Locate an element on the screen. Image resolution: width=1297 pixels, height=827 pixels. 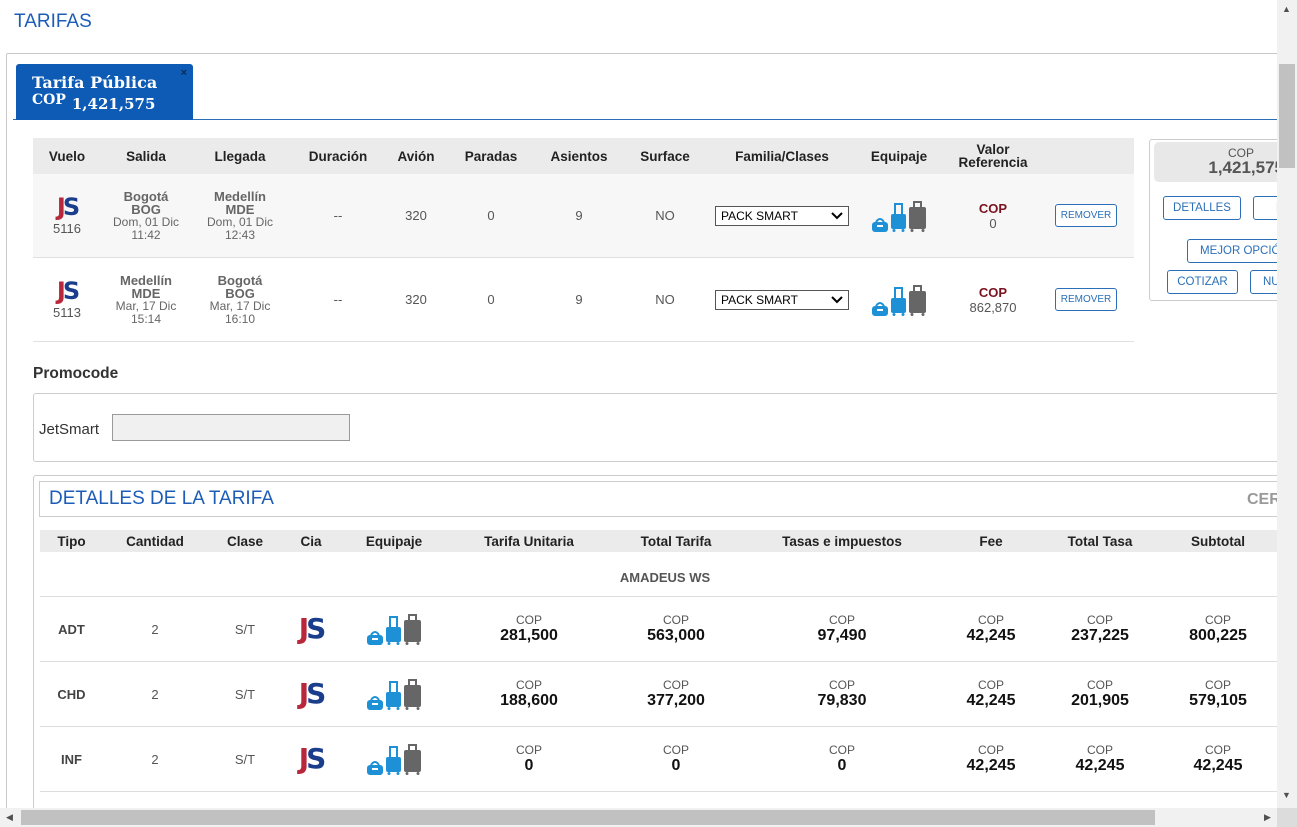
scroll-left-icon: ◀ is located at coordinates (9, 817).